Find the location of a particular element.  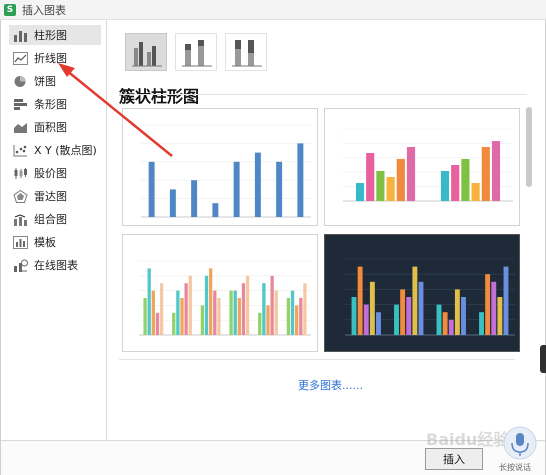

bar-chart-icon is located at coordinates (20, 104).